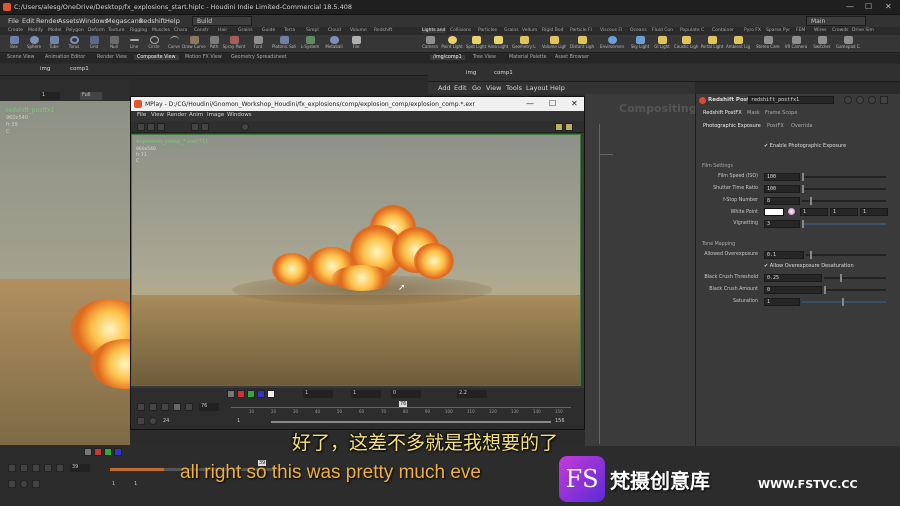 The width and height of the screenshot is (900, 506). What do you see at coordinates (141, 127) in the screenshot?
I see `fit-icon` at bounding box center [141, 127].